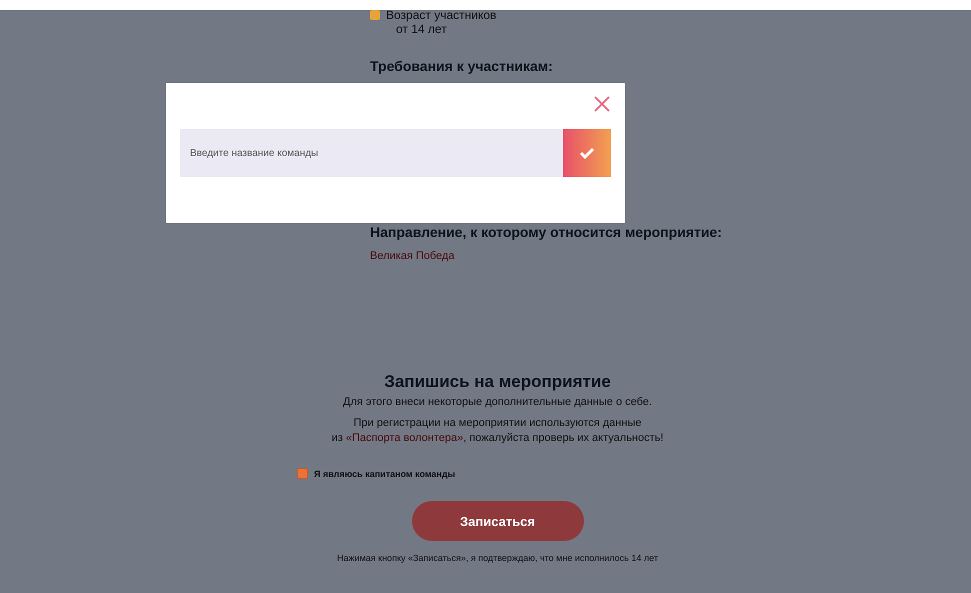 This screenshot has width=971, height=593. I want to click on team-name-field: Введите название команды, so click(371, 153).